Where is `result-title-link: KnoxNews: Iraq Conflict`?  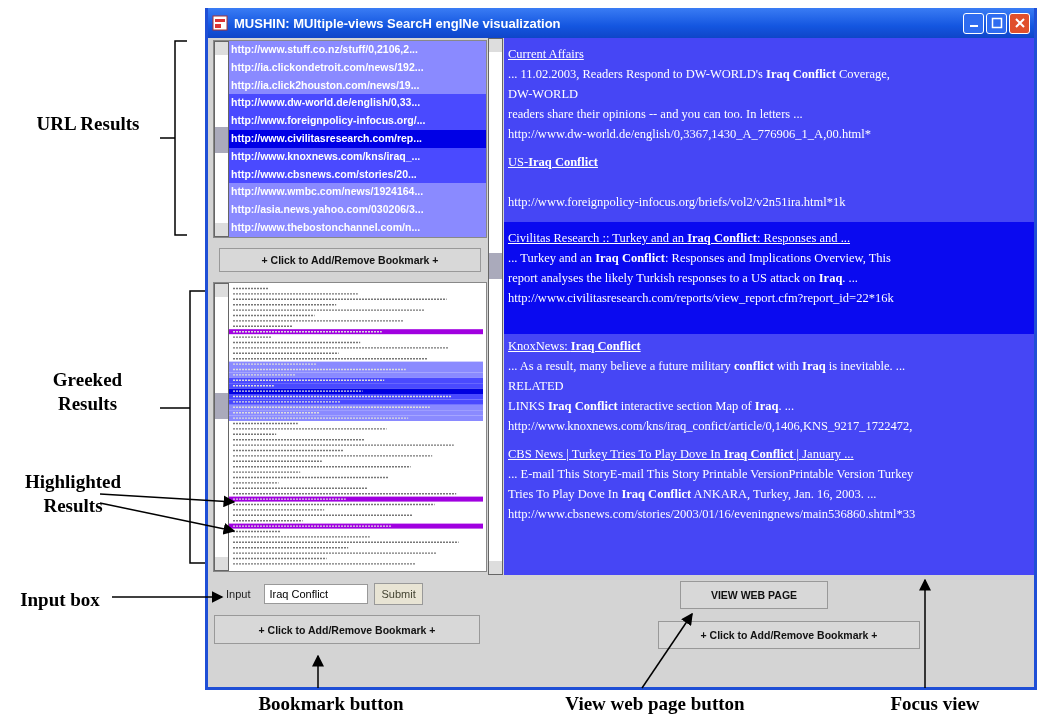 result-title-link: KnoxNews: Iraq Conflict is located at coordinates (574, 346).